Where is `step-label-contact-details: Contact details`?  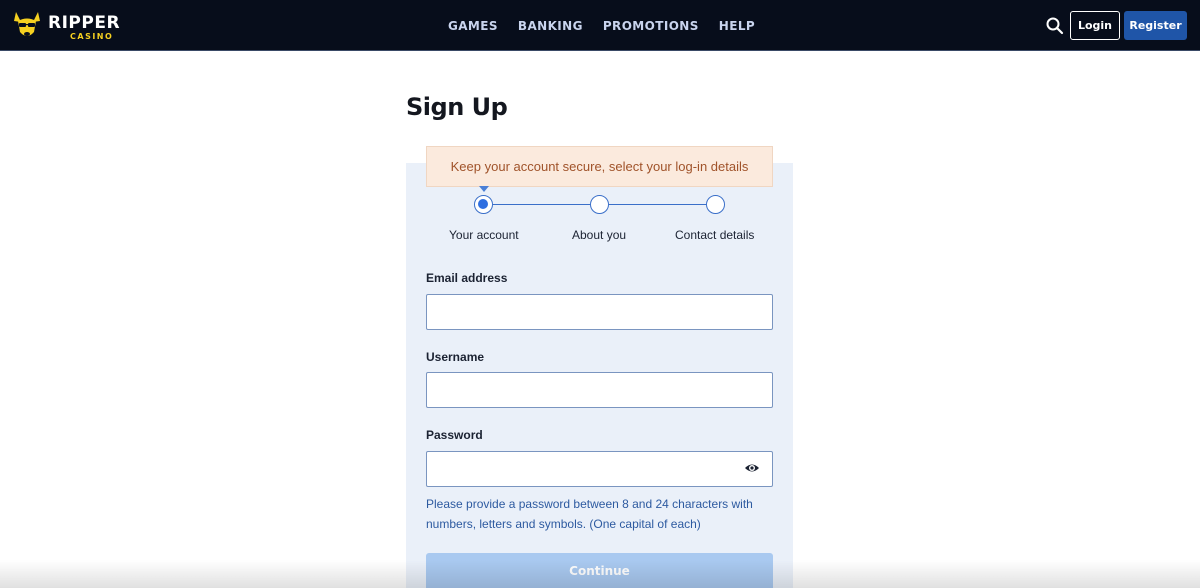
step-label-contact-details: Contact details is located at coordinates (715, 235).